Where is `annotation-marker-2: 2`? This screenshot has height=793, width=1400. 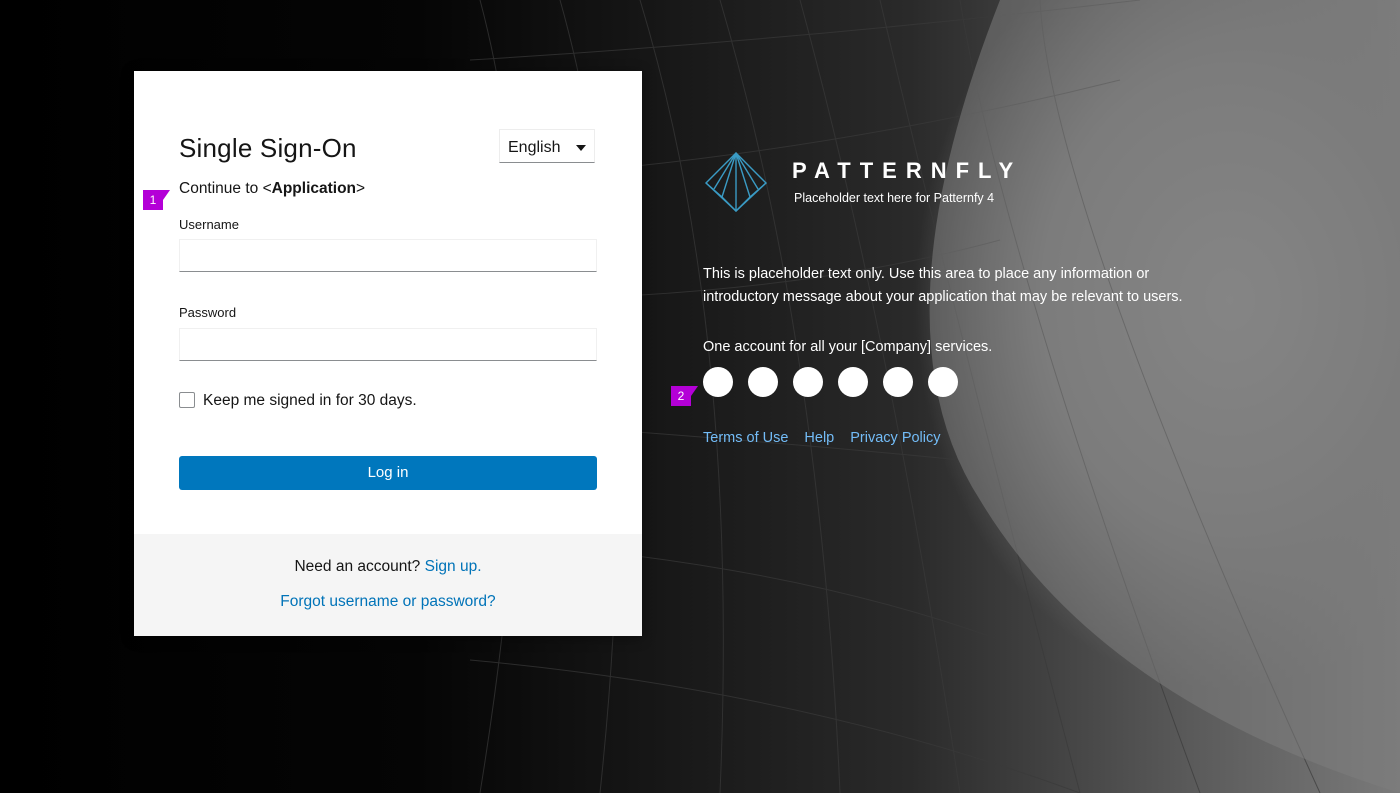 annotation-marker-2: 2 is located at coordinates (684, 396).